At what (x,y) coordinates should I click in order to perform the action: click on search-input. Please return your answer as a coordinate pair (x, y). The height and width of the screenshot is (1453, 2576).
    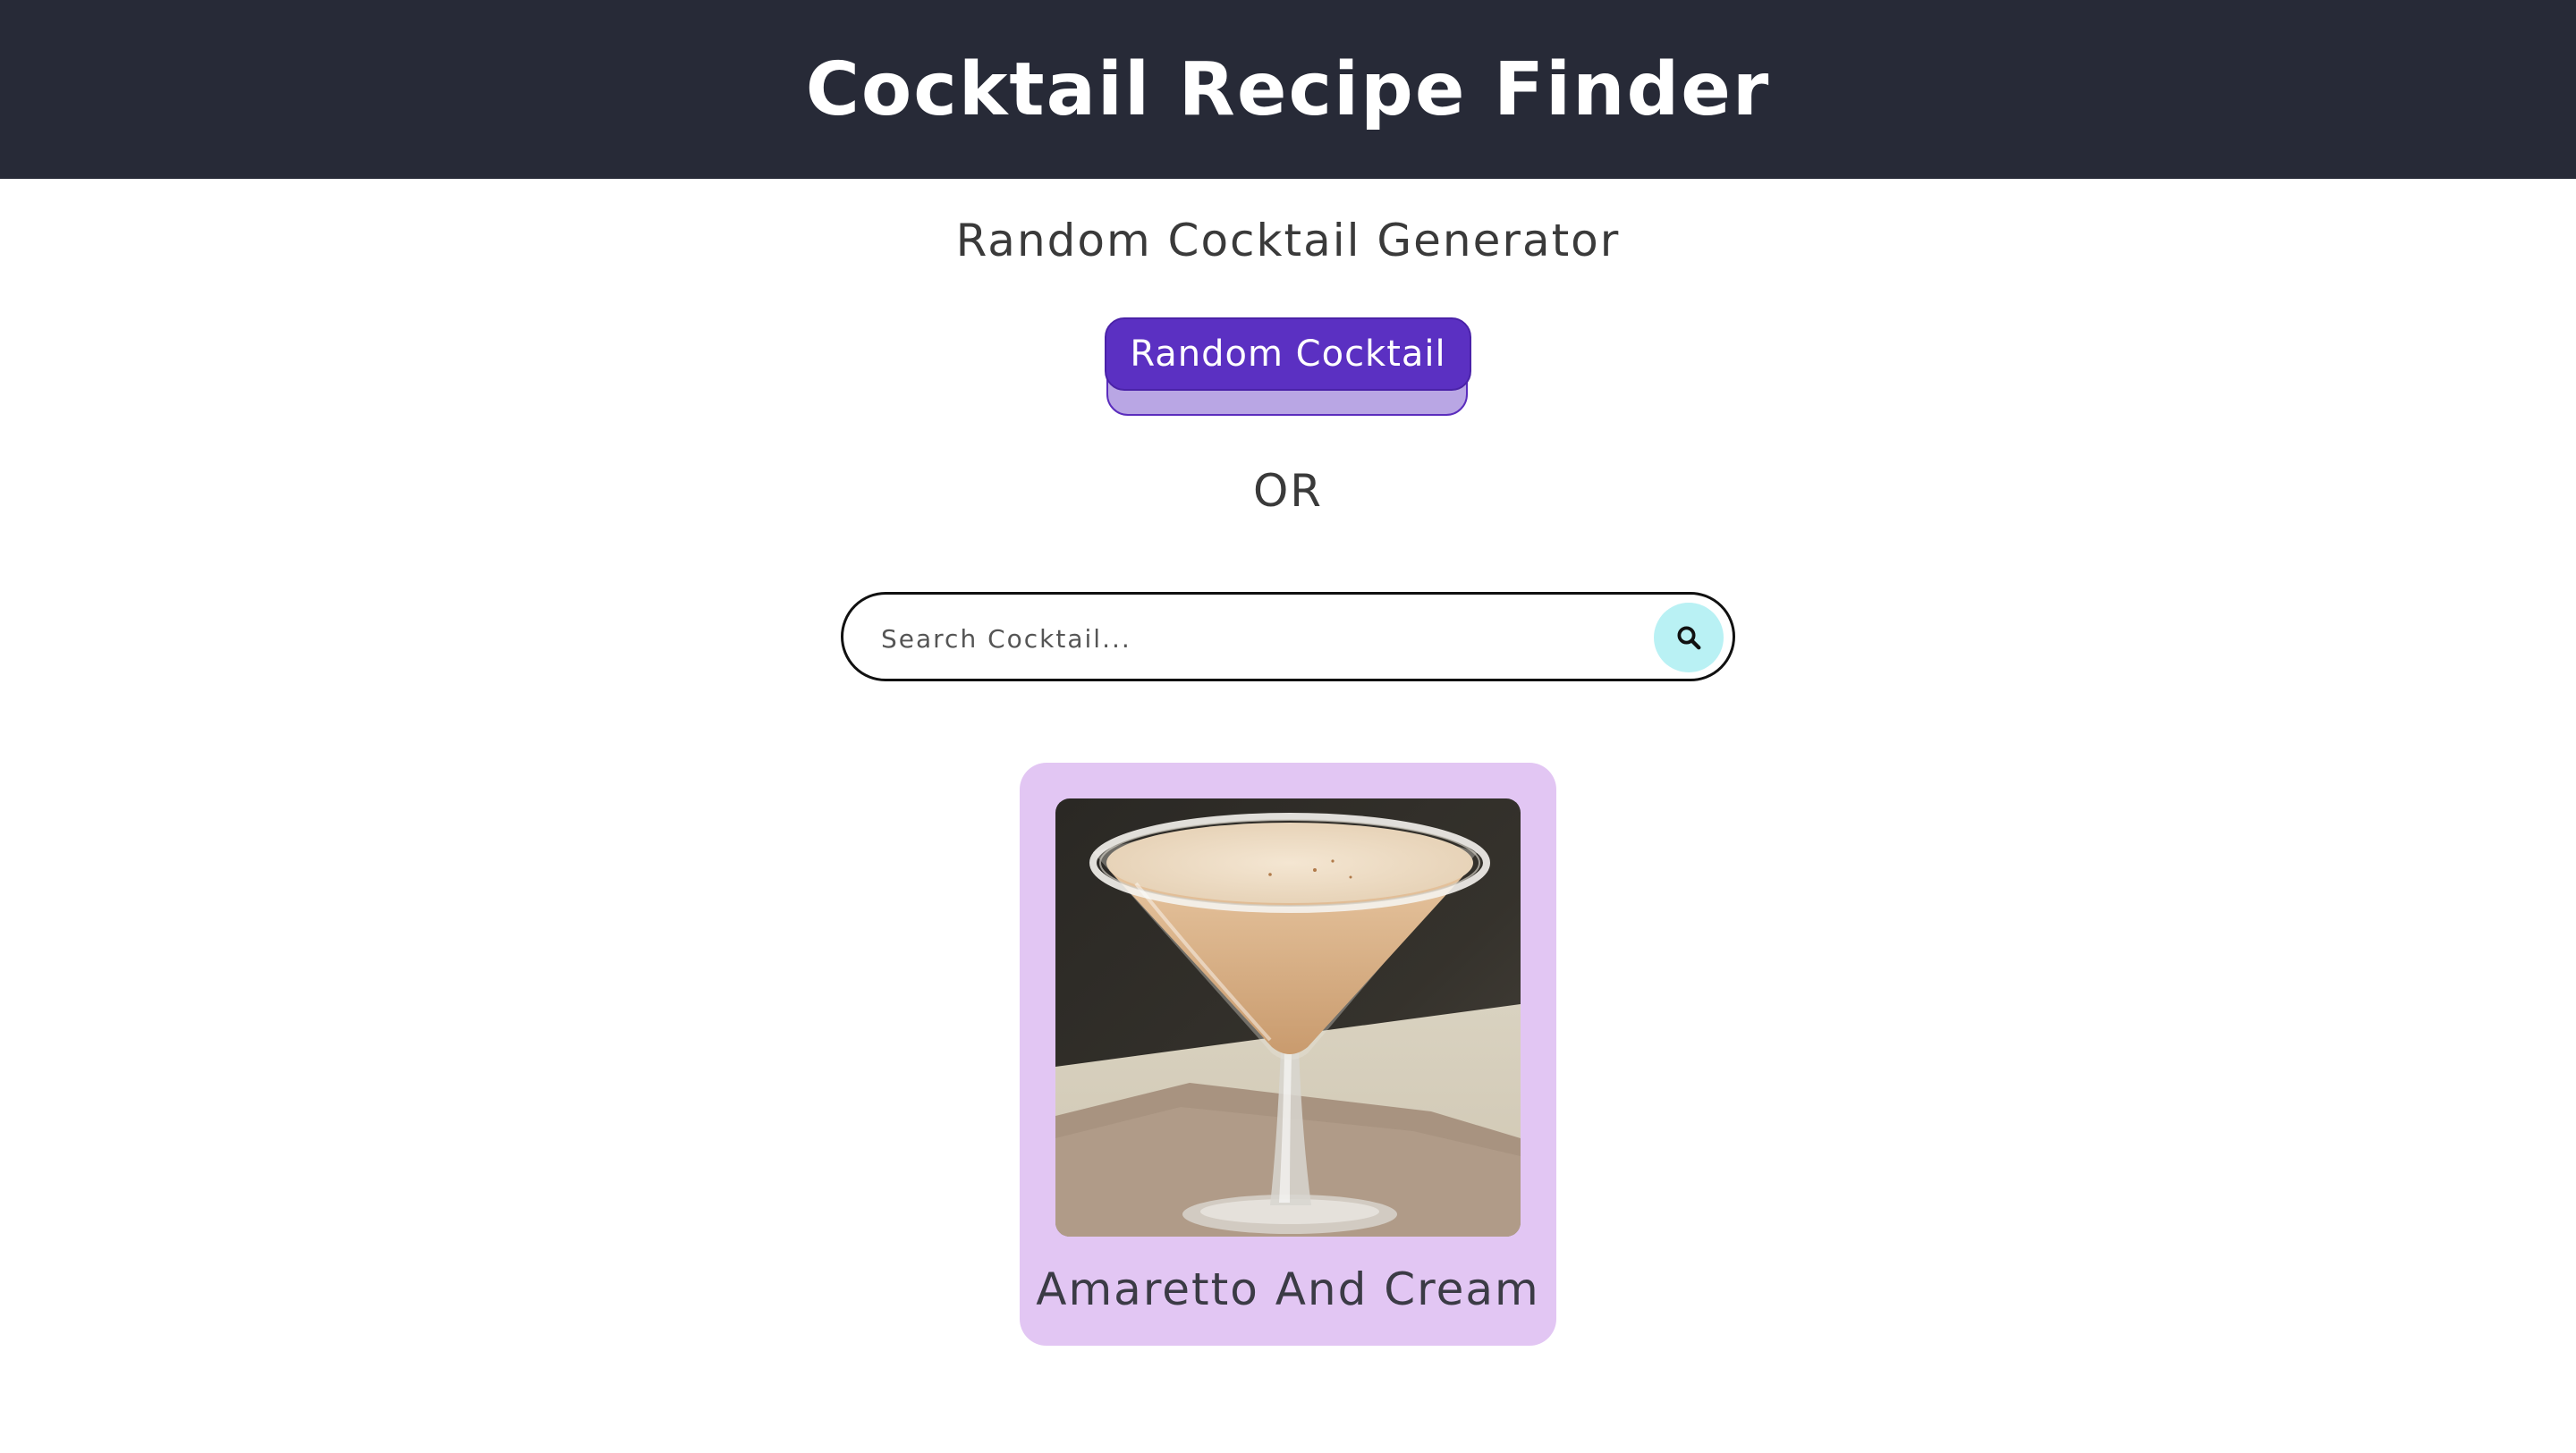
    Looking at the image, I should click on (1229, 639).